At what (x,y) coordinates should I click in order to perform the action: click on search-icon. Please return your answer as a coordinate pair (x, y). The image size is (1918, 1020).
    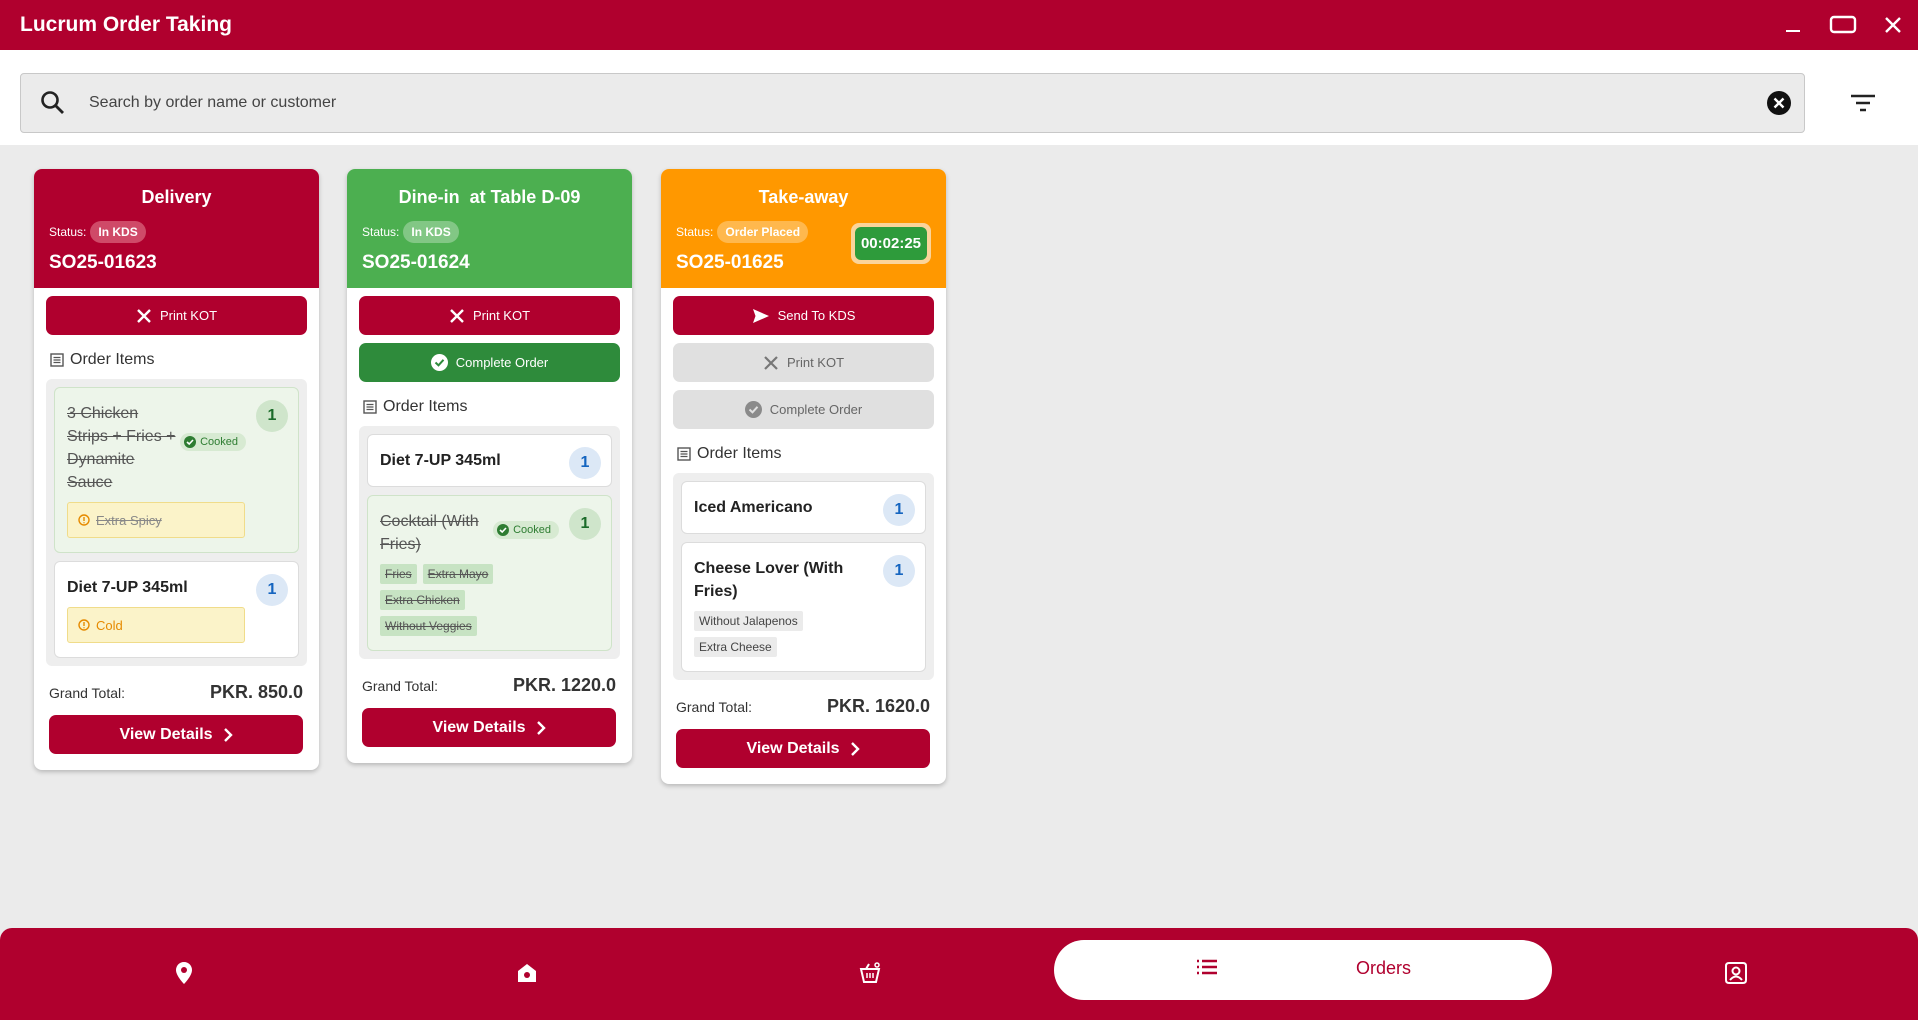
    Looking at the image, I should click on (53, 103).